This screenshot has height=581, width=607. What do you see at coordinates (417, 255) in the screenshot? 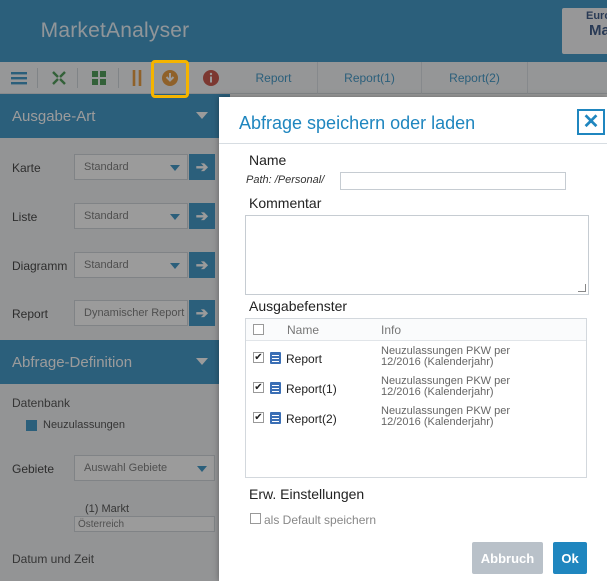
I see `comment-textarea` at bounding box center [417, 255].